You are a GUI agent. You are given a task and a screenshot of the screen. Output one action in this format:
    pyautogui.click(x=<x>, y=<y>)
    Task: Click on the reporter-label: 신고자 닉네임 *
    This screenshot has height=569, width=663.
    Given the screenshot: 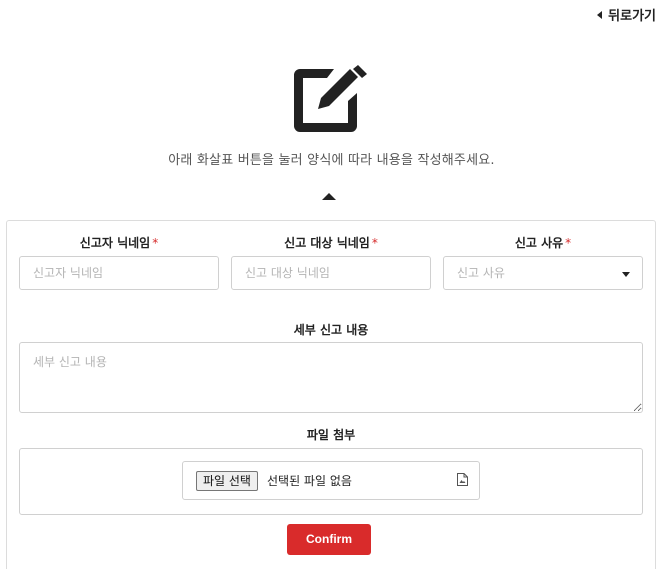 What is the action you would take?
    pyautogui.click(x=119, y=242)
    